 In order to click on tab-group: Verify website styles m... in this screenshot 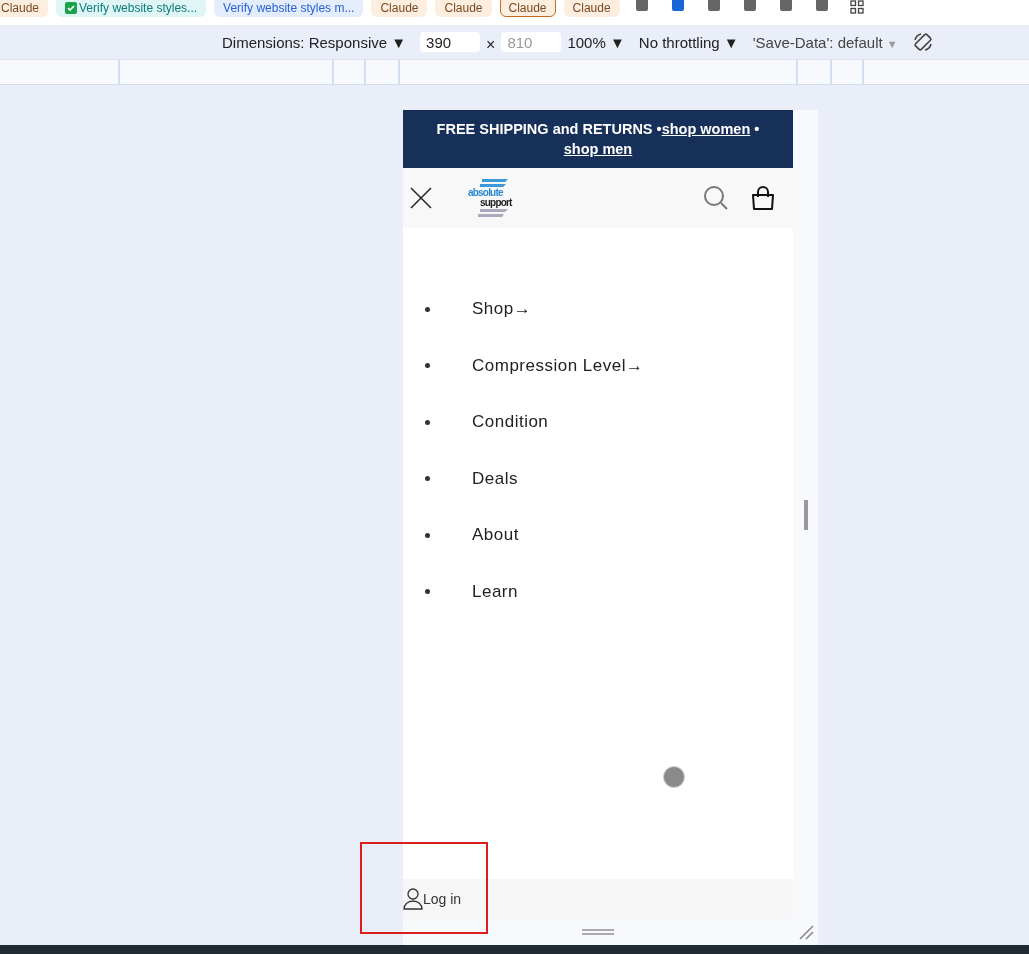, I will do `click(289, 8)`.